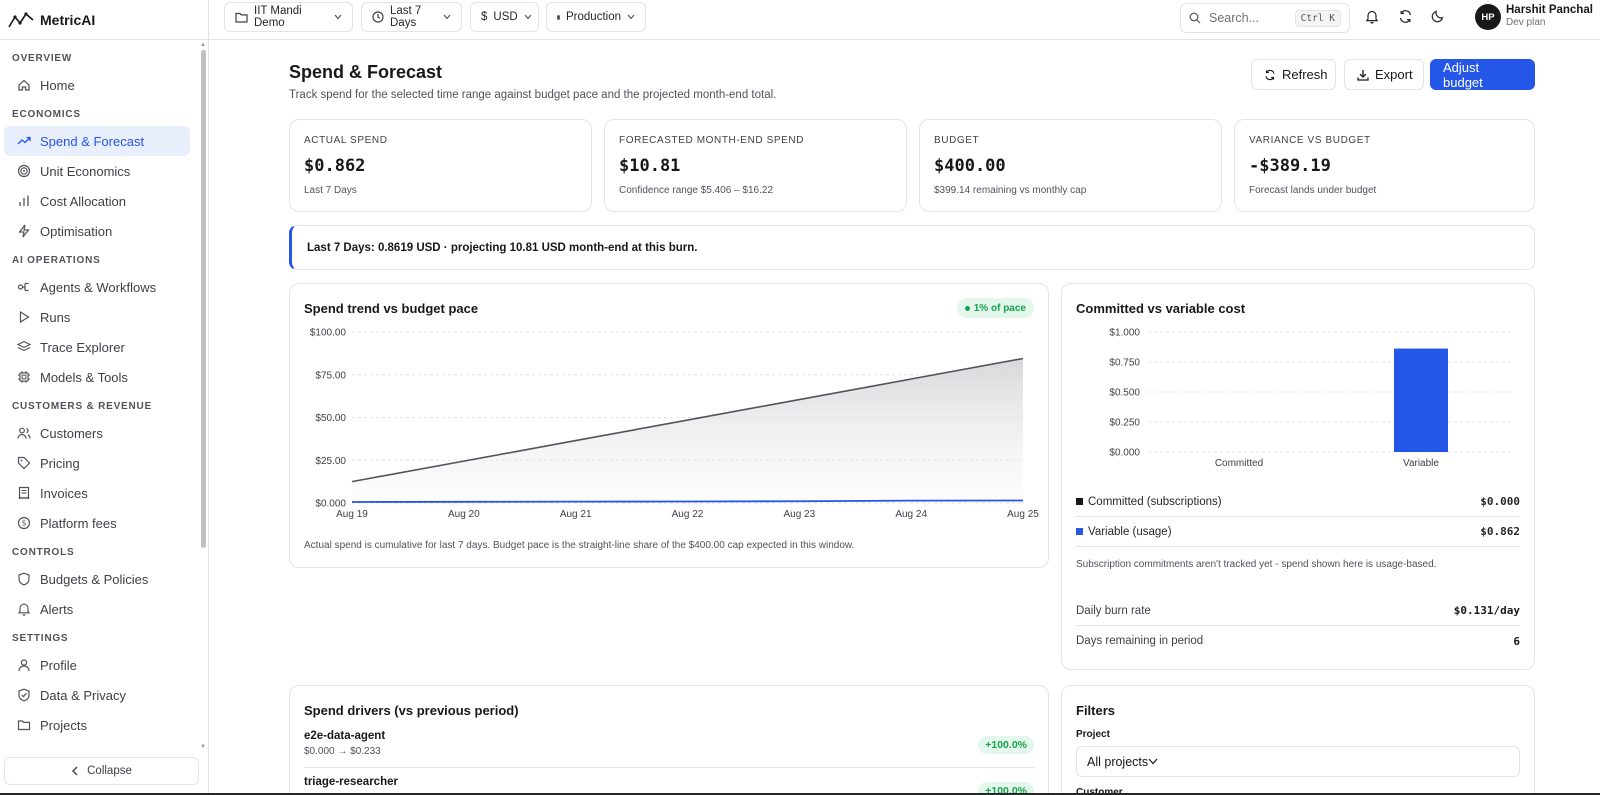 The image size is (1600, 795). Describe the element at coordinates (999, 308) in the screenshot. I see `pace-badge-label: 1% of pace` at that location.